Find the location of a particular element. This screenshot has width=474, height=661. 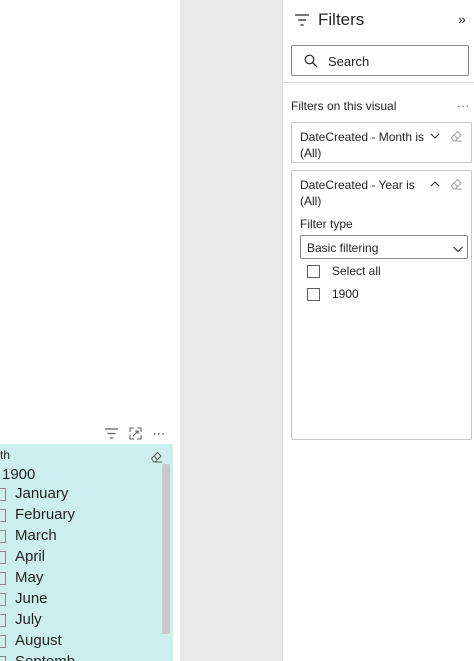

option-label: 1900 is located at coordinates (345, 294).